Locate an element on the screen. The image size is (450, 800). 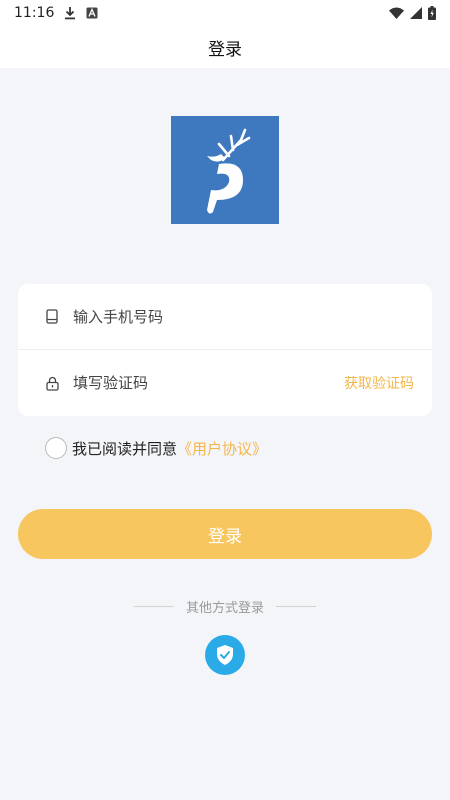
other-login-divider: 其他方式登录 is located at coordinates (225, 606).